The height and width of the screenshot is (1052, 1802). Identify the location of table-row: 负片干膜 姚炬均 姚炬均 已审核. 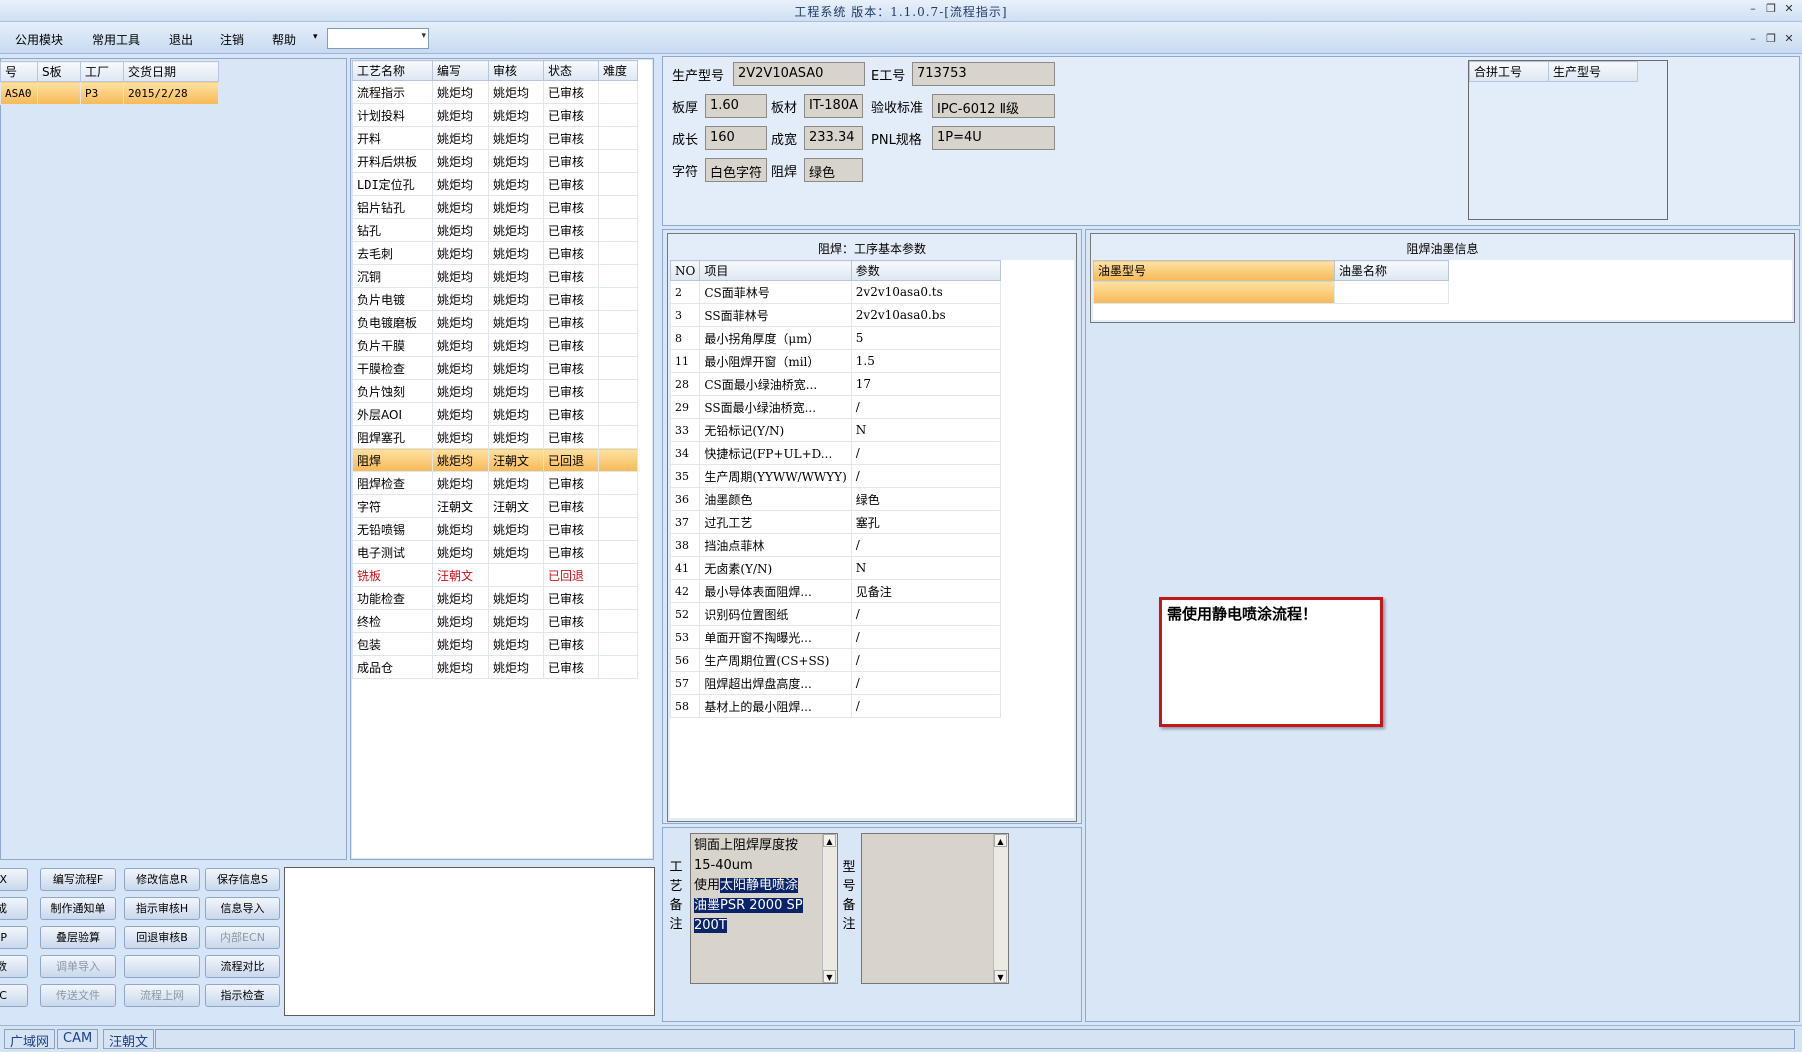
(495, 345).